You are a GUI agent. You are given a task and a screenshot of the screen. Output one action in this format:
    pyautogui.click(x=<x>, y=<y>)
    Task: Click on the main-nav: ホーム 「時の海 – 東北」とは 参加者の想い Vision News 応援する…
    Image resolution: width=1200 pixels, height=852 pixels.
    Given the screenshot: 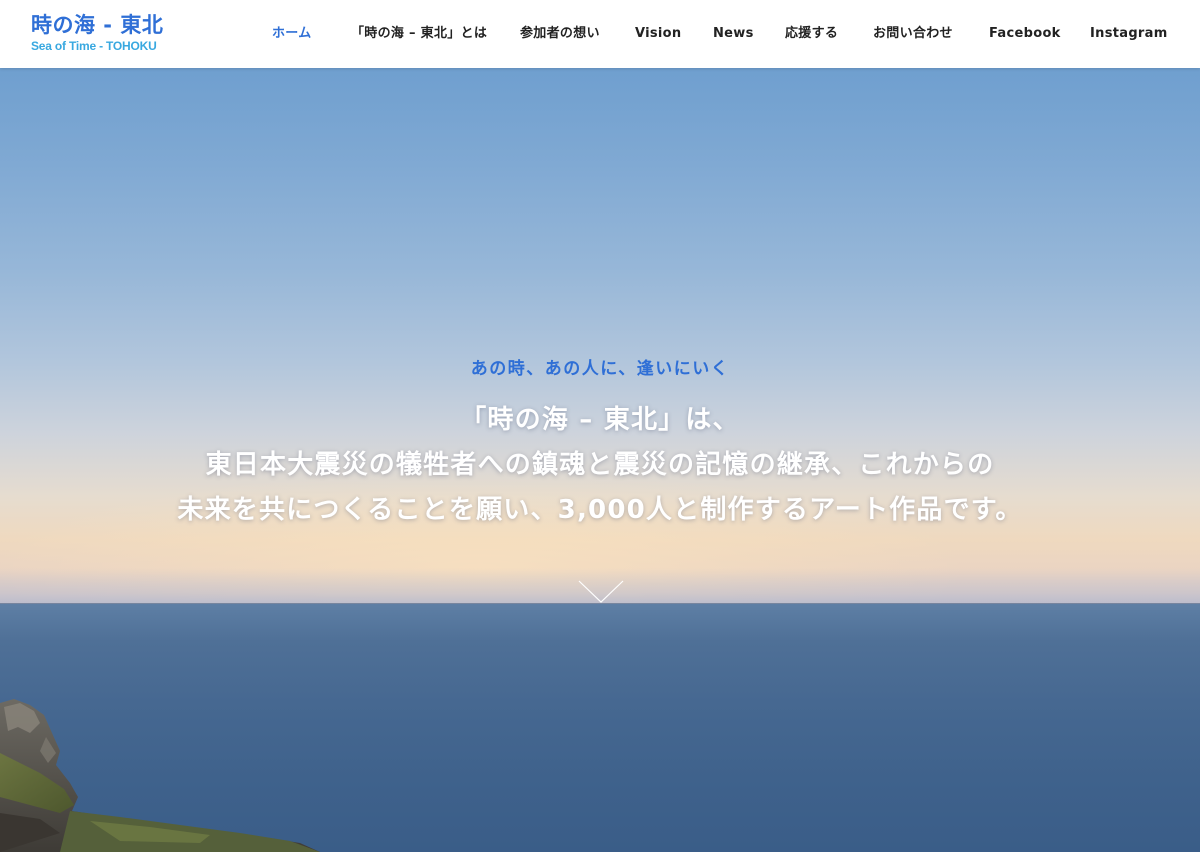 What is the action you would take?
    pyautogui.click(x=600, y=34)
    